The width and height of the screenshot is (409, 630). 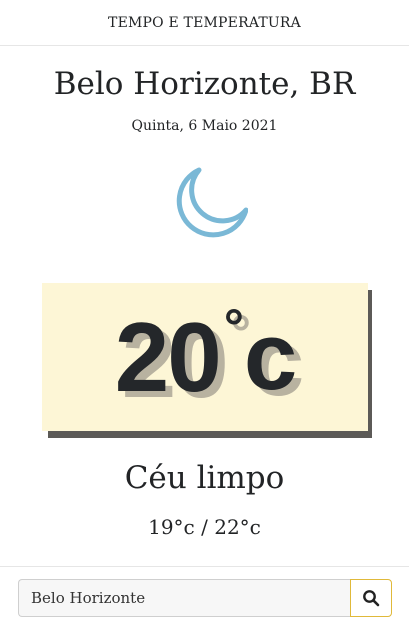 What do you see at coordinates (184, 598) in the screenshot?
I see `city-search-input` at bounding box center [184, 598].